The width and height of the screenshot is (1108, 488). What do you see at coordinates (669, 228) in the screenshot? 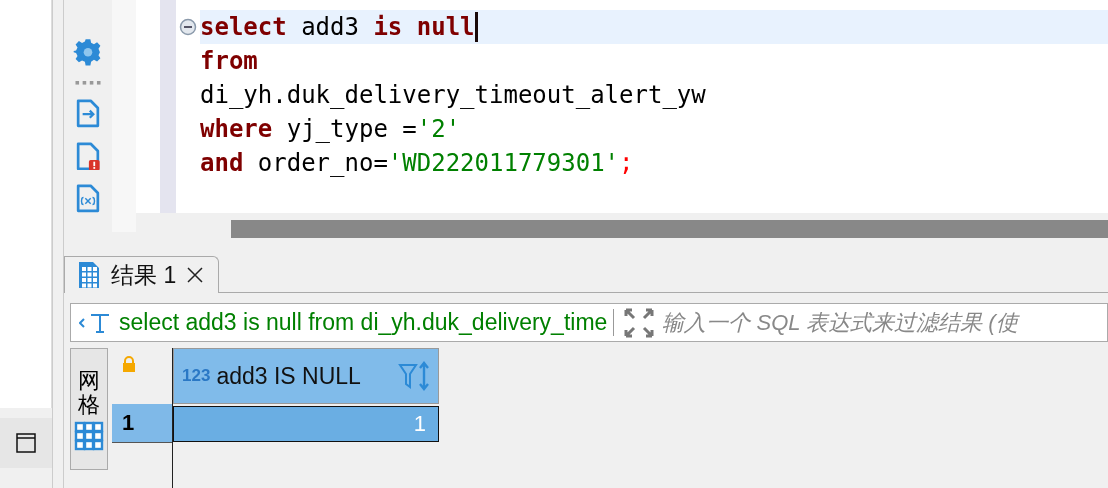
I see `scrollbar-thumb` at bounding box center [669, 228].